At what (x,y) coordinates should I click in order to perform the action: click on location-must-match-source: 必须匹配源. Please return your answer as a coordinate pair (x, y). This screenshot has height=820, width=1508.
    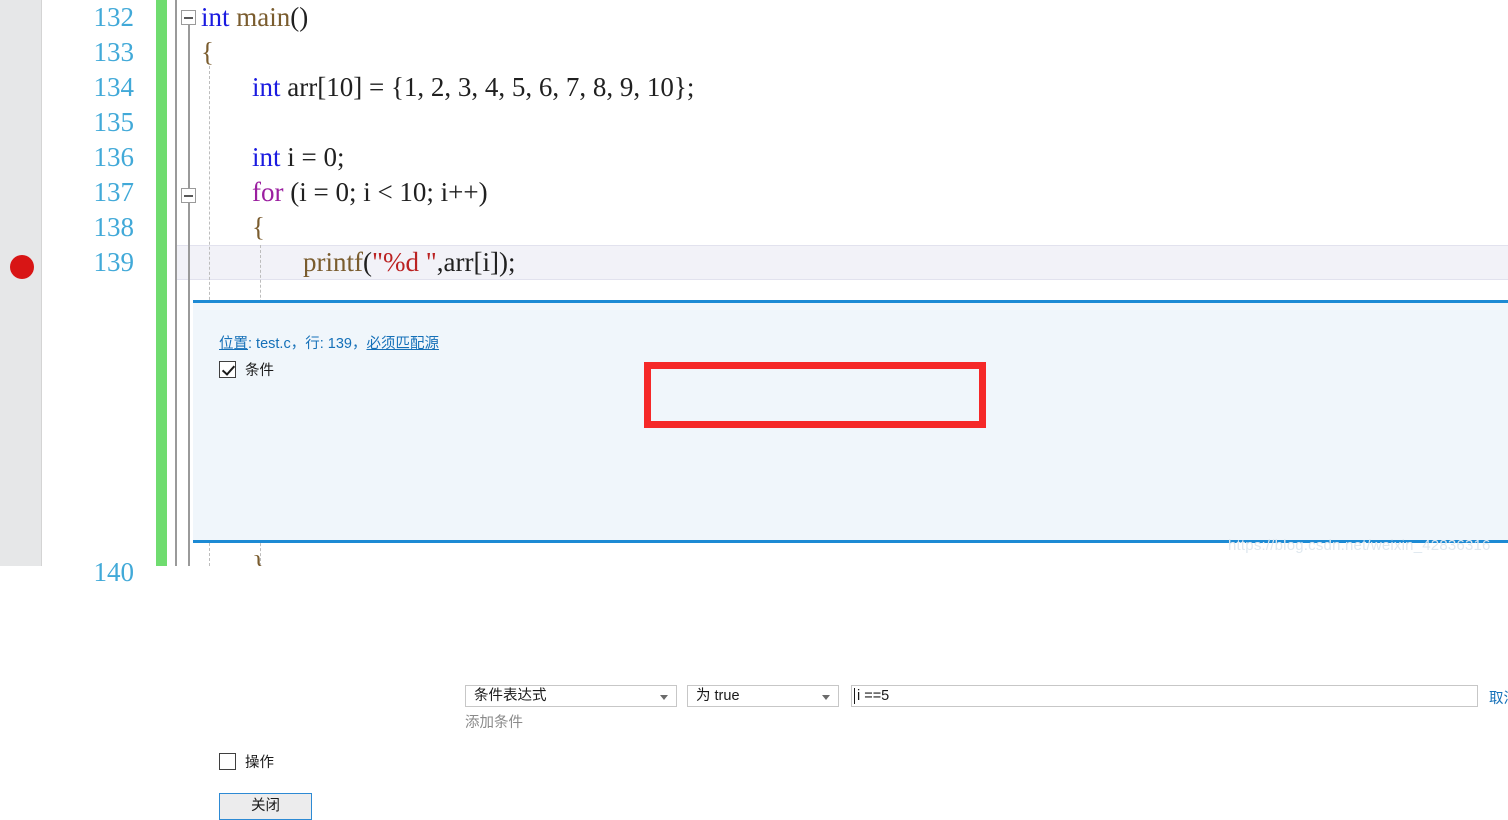
    Looking at the image, I should click on (402, 344).